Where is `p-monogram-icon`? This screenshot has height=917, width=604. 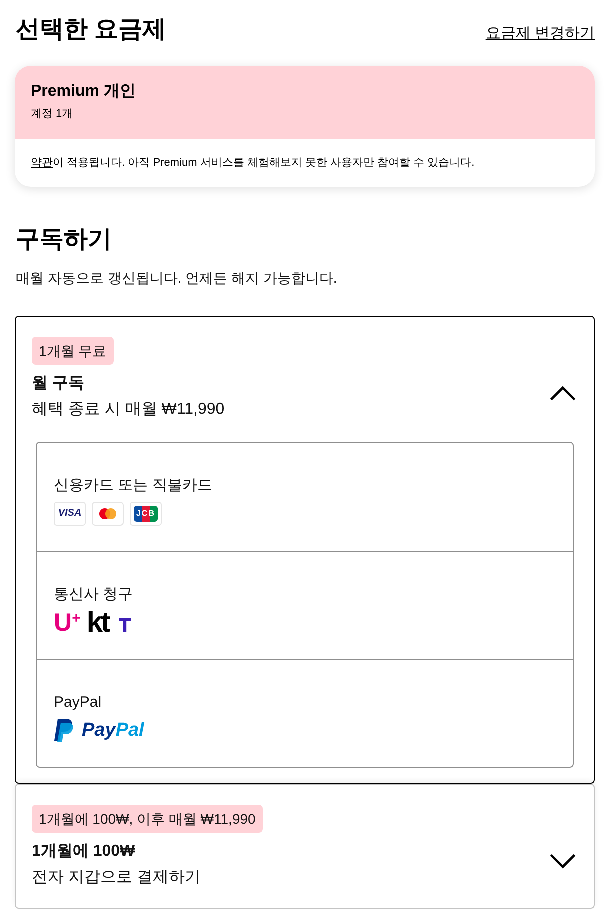 p-monogram-icon is located at coordinates (64, 730).